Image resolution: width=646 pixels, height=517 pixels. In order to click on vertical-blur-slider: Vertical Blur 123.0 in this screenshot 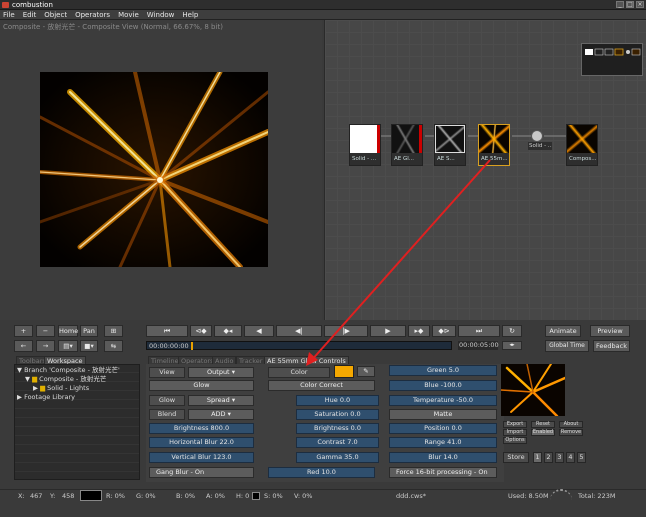, I will do `click(201, 457)`.